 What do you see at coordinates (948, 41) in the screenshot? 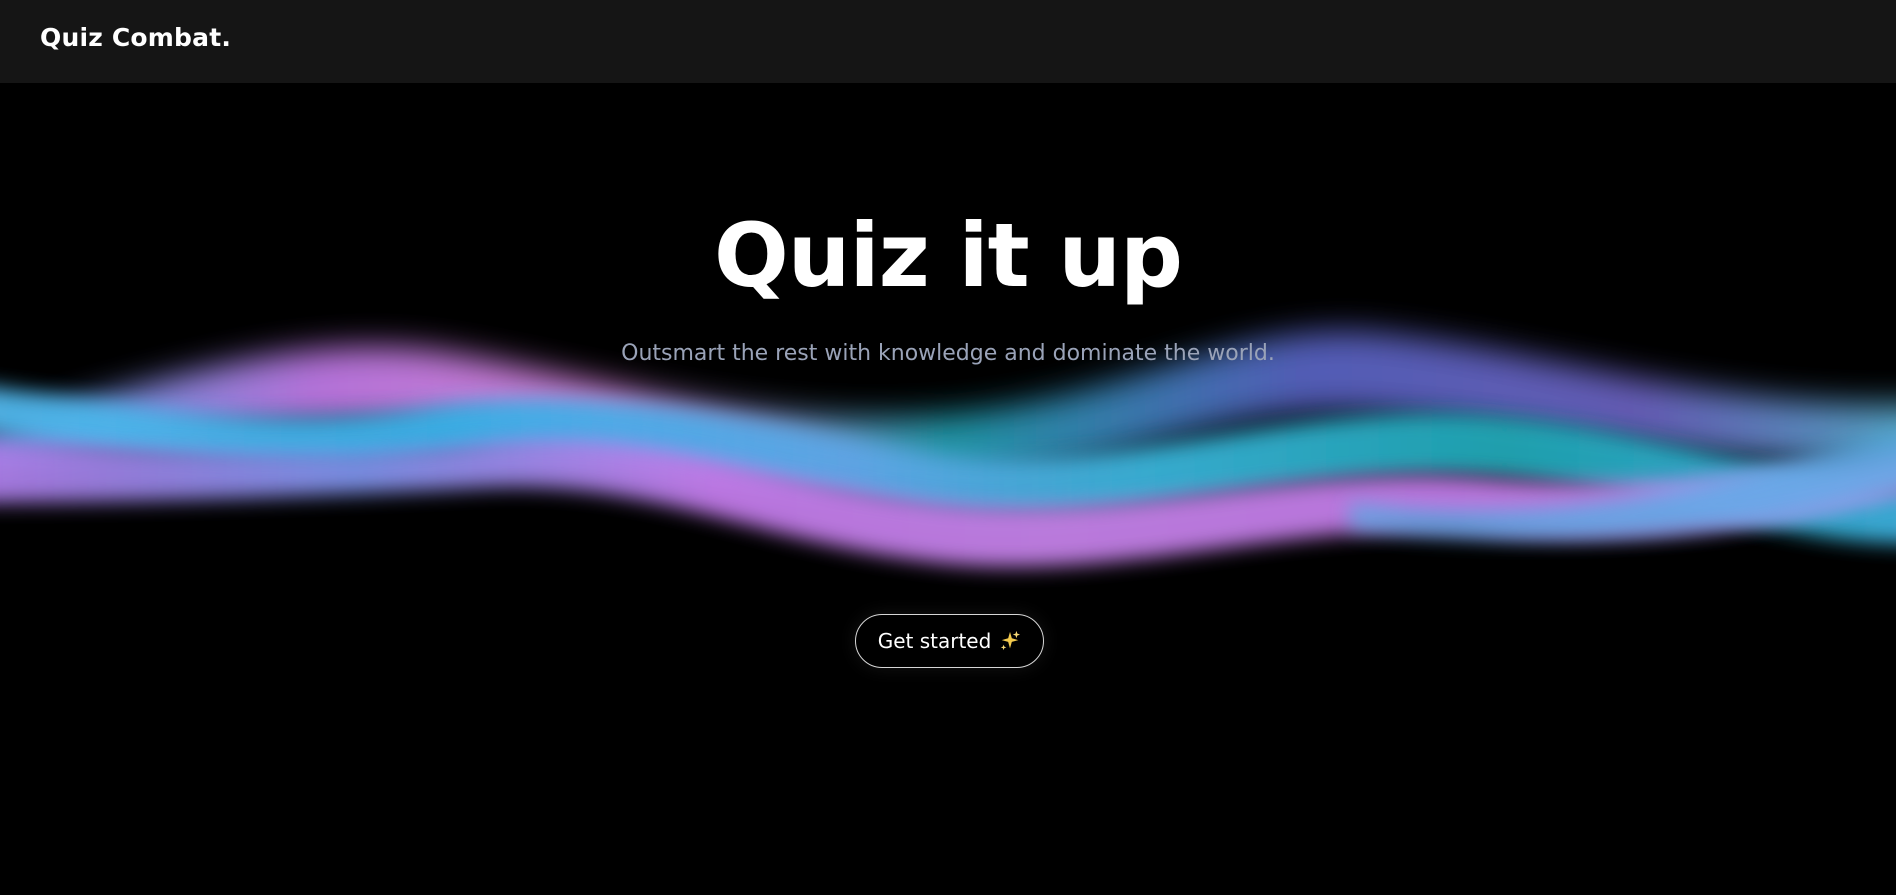
I see `top-navbar: Quiz Combat.` at bounding box center [948, 41].